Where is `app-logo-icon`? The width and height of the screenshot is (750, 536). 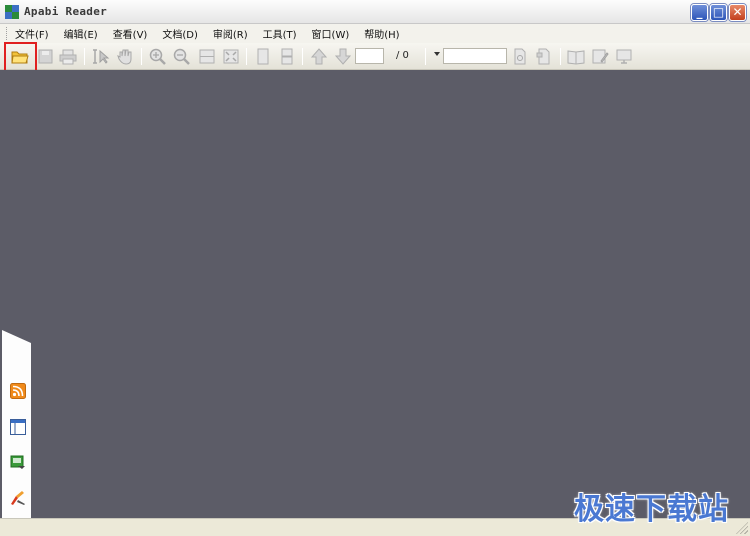 app-logo-icon is located at coordinates (12, 11).